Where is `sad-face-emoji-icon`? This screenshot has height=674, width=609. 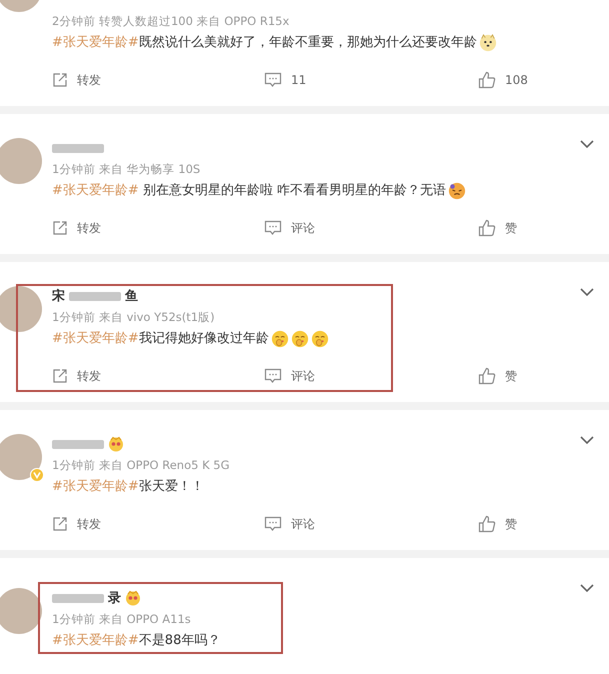 sad-face-emoji-icon is located at coordinates (457, 191).